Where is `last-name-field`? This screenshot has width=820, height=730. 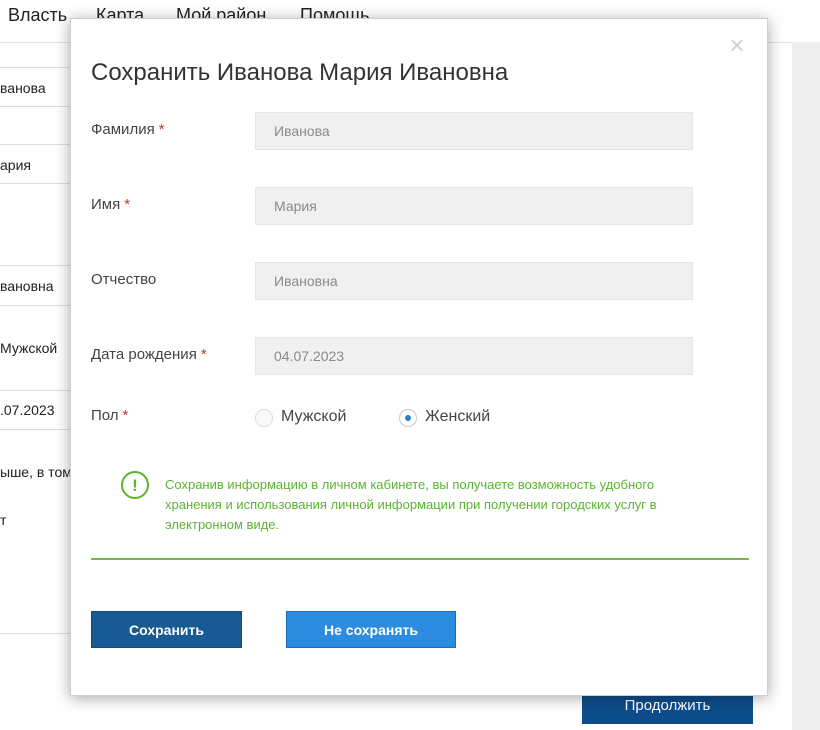 last-name-field is located at coordinates (474, 131).